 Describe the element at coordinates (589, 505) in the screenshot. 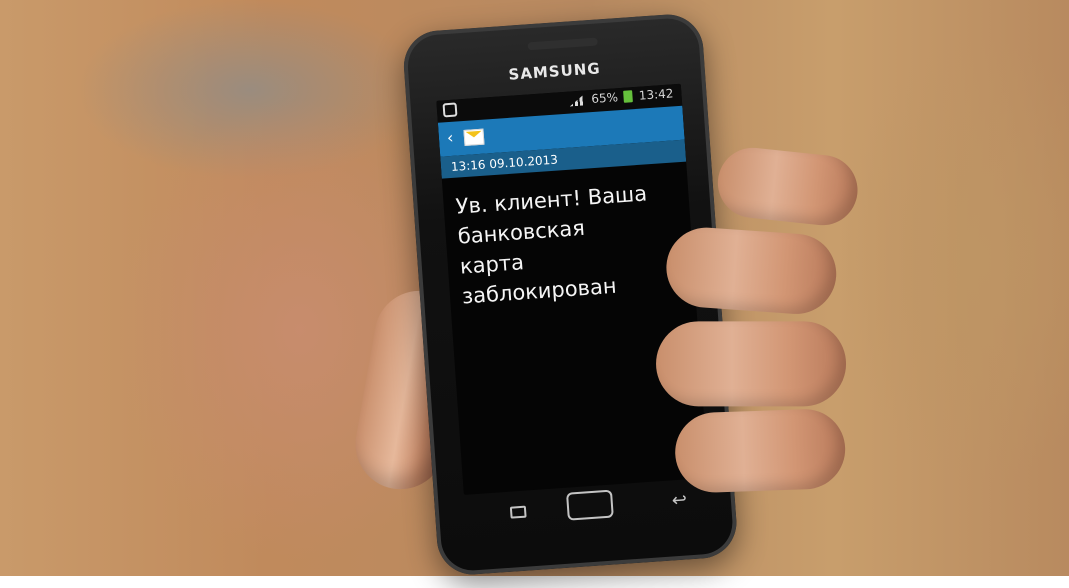

I see `home-button` at that location.